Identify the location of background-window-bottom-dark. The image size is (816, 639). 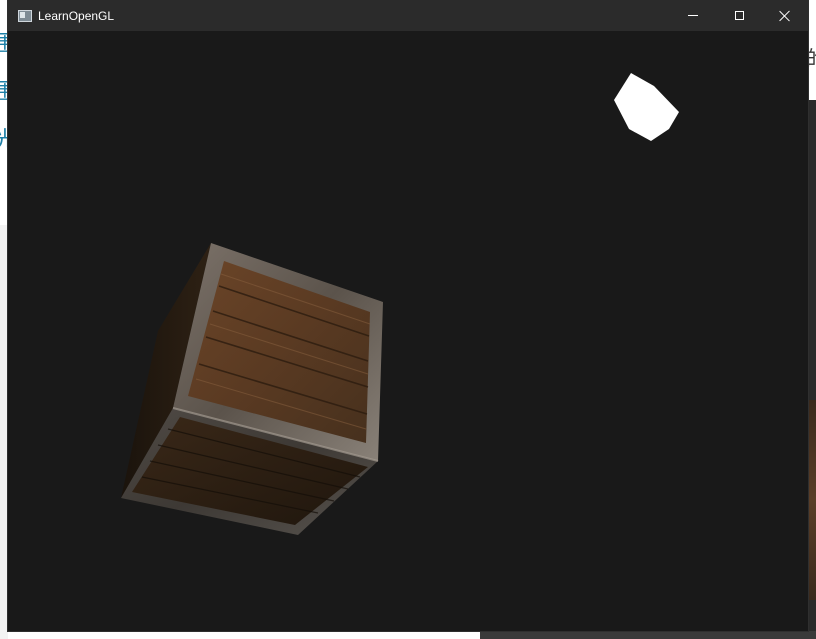
(648, 635).